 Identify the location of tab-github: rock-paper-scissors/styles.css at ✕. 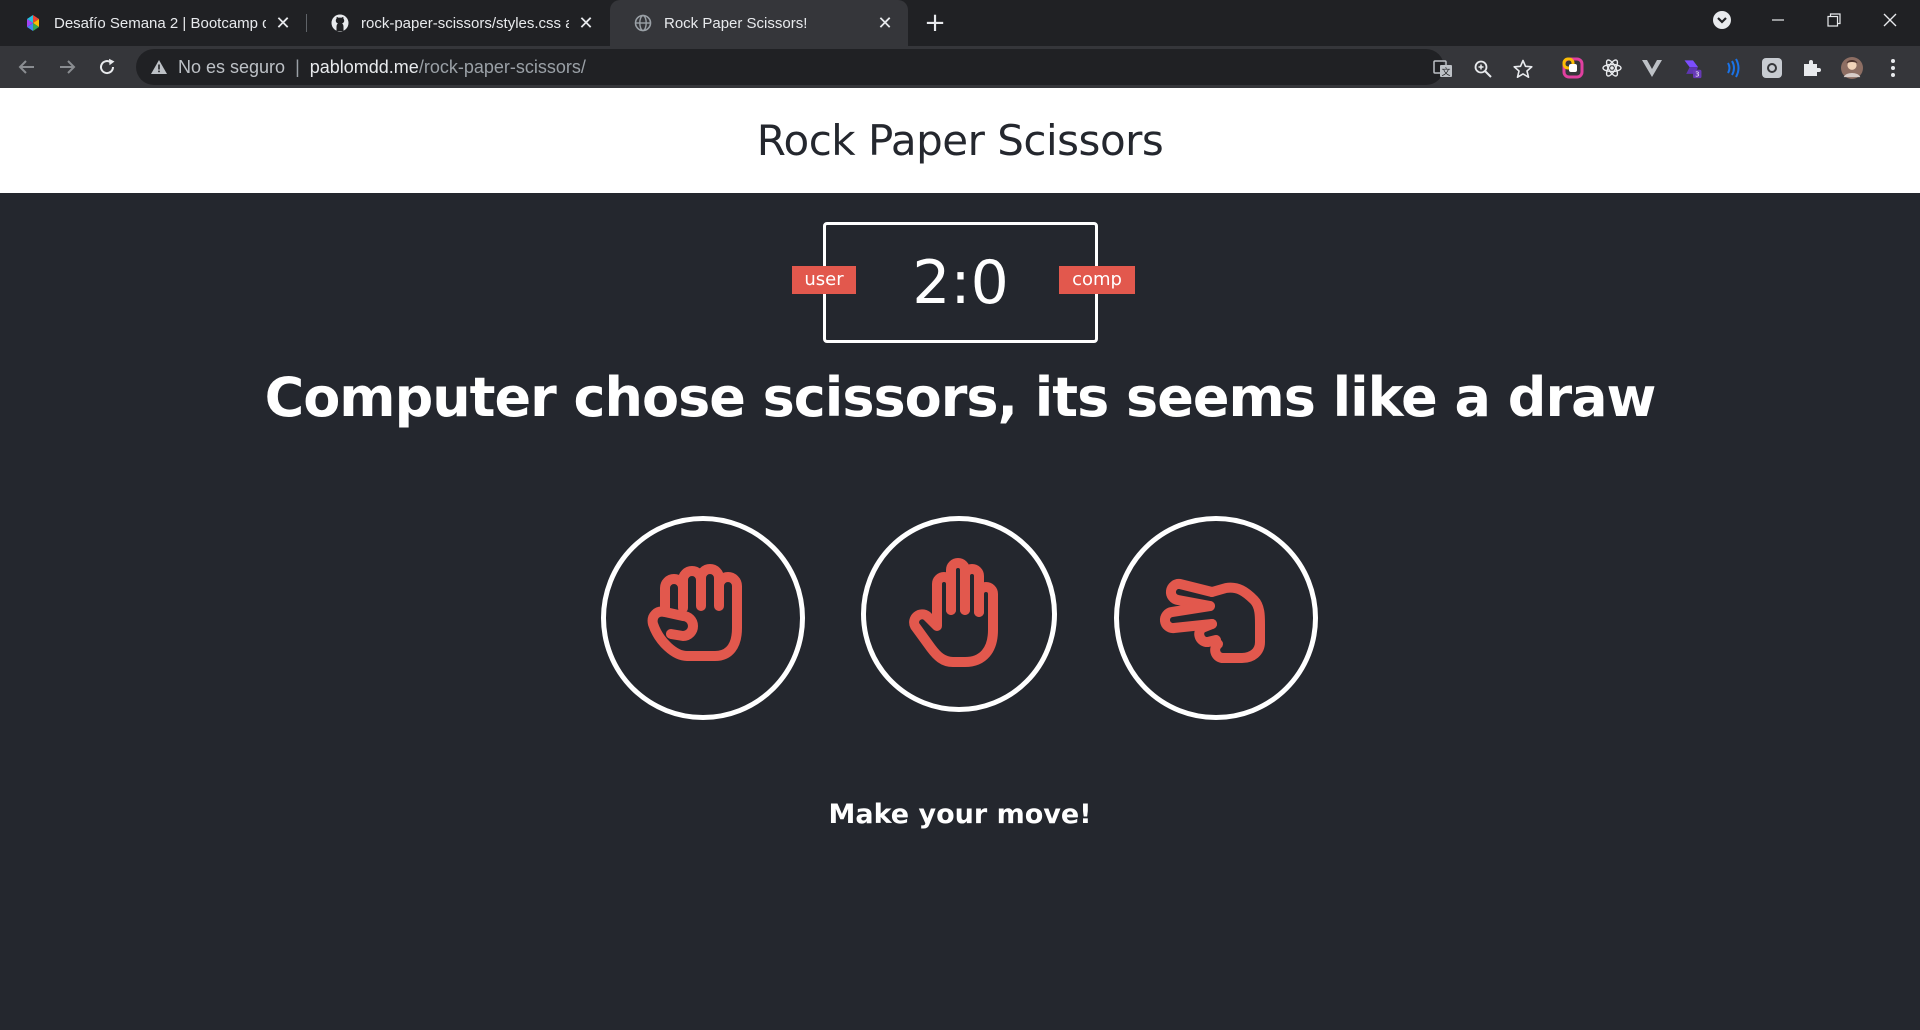
(458, 23).